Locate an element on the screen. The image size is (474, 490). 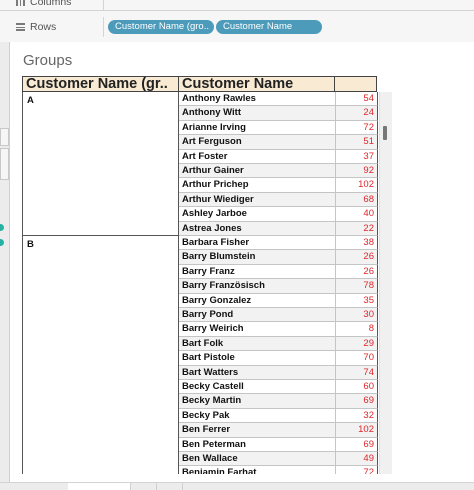
columns-icon is located at coordinates (20, 3).